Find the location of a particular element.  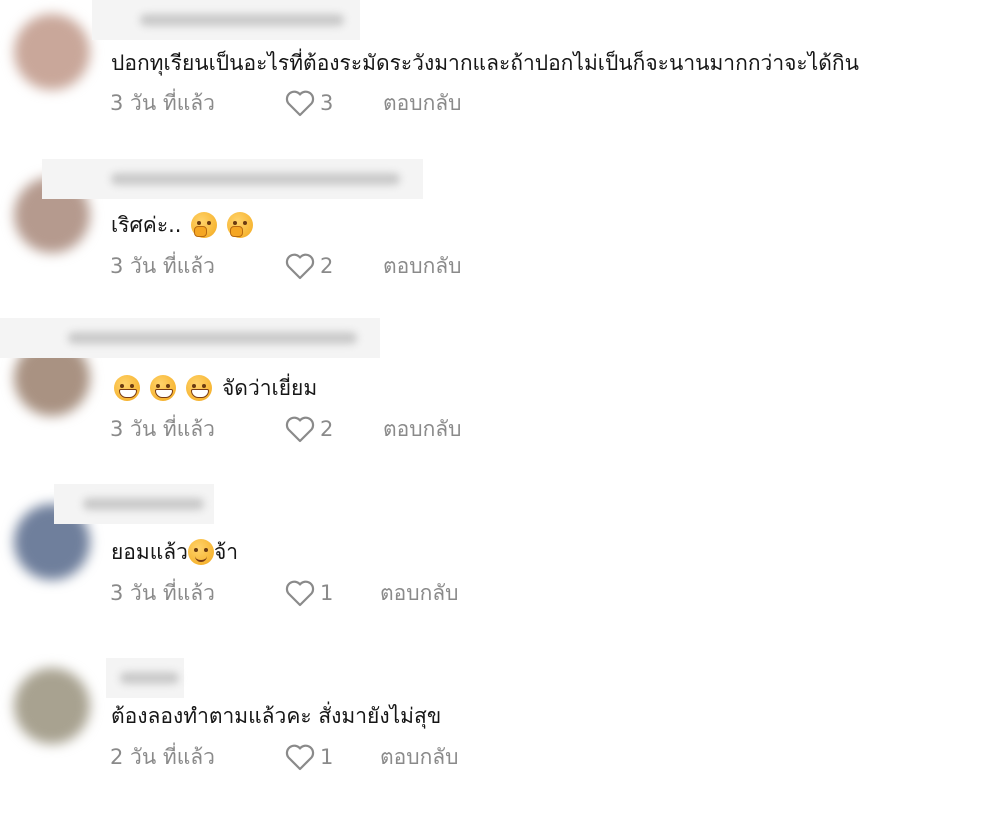

like-button: 3 is located at coordinates (308, 103).